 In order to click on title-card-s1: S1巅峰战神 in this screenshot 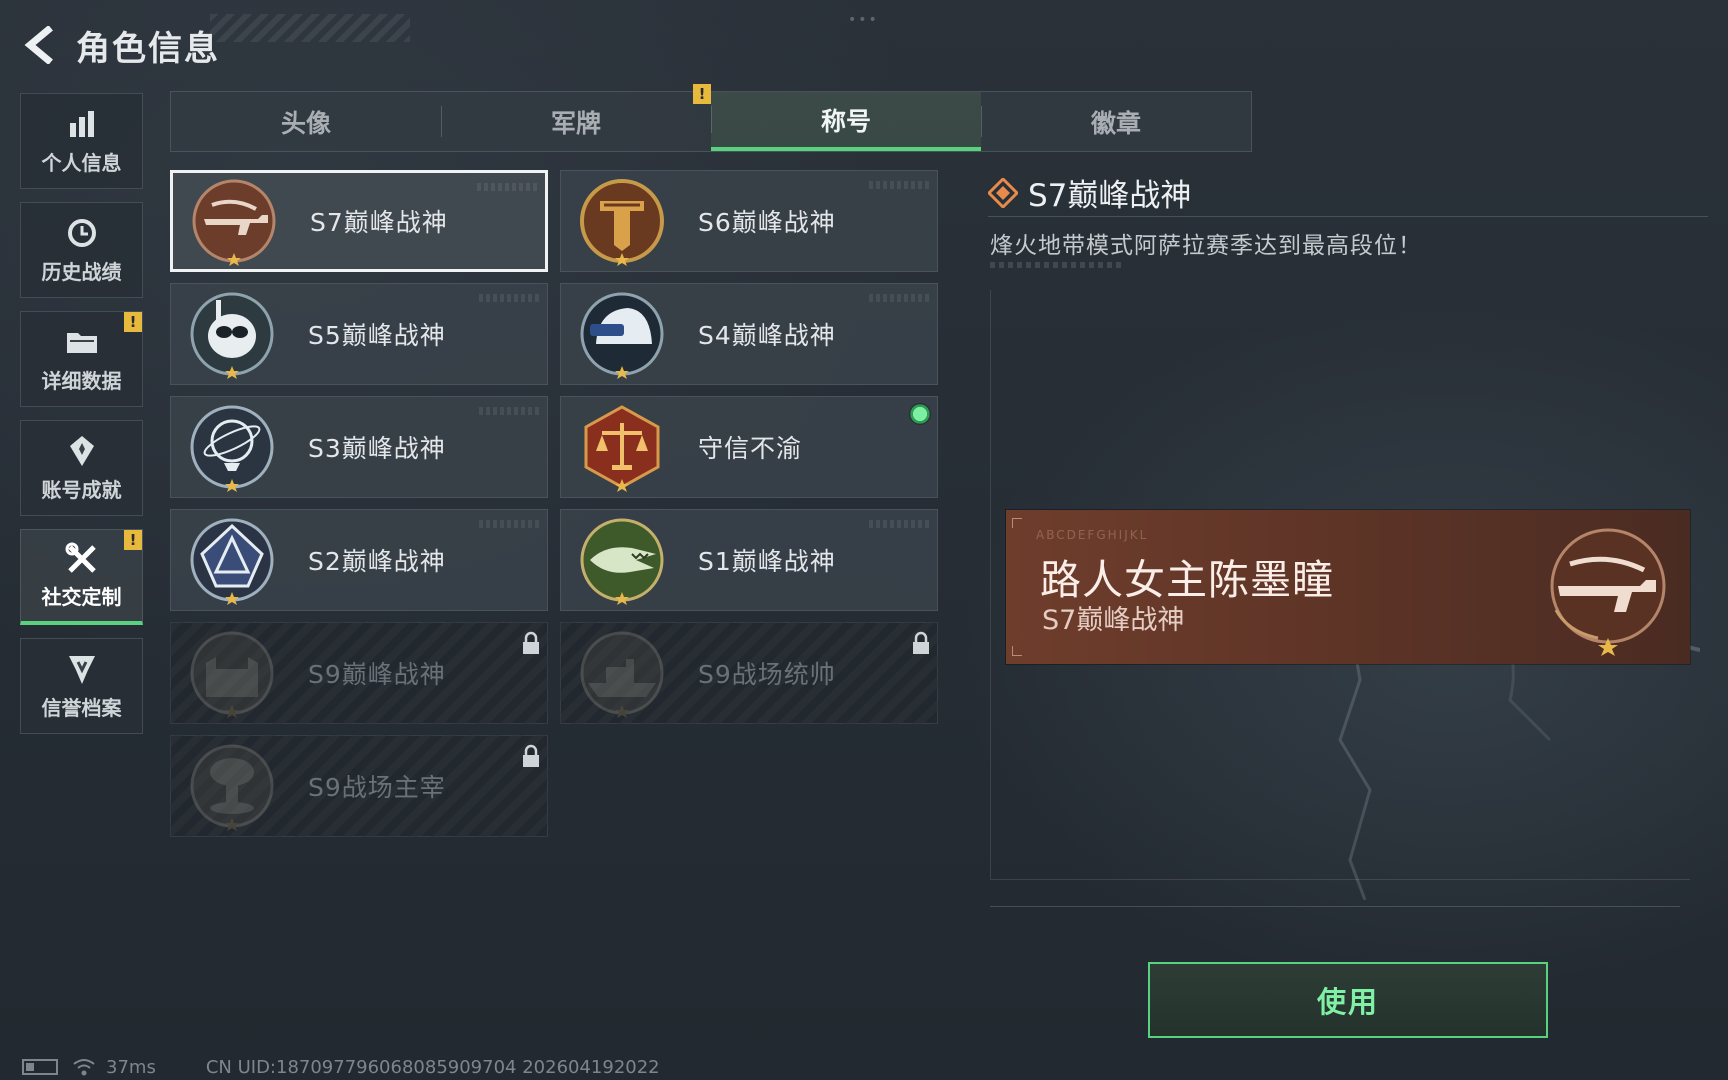, I will do `click(749, 560)`.